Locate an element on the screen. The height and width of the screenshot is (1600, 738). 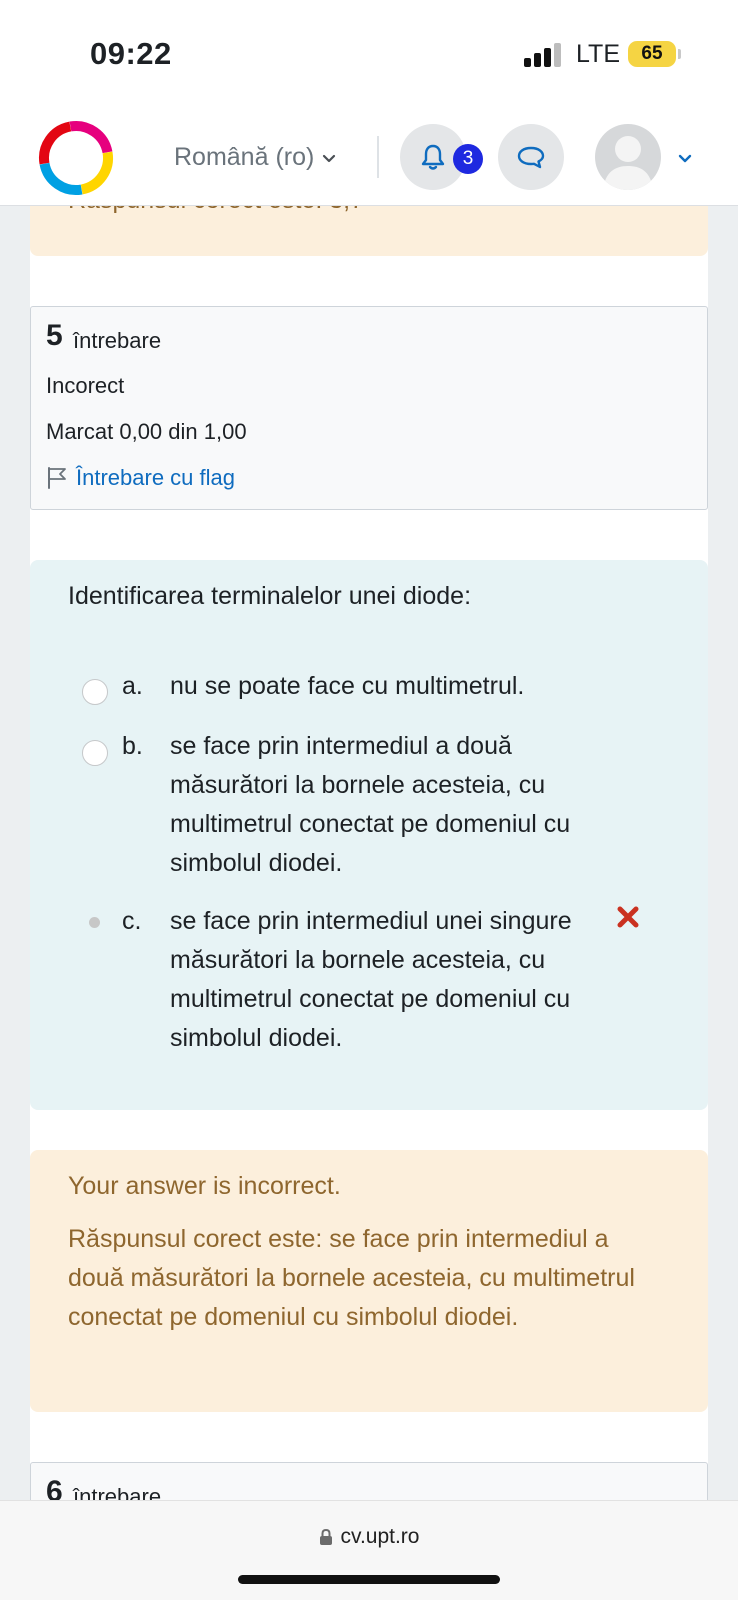
question-number: 6 is located at coordinates (54, 1487).